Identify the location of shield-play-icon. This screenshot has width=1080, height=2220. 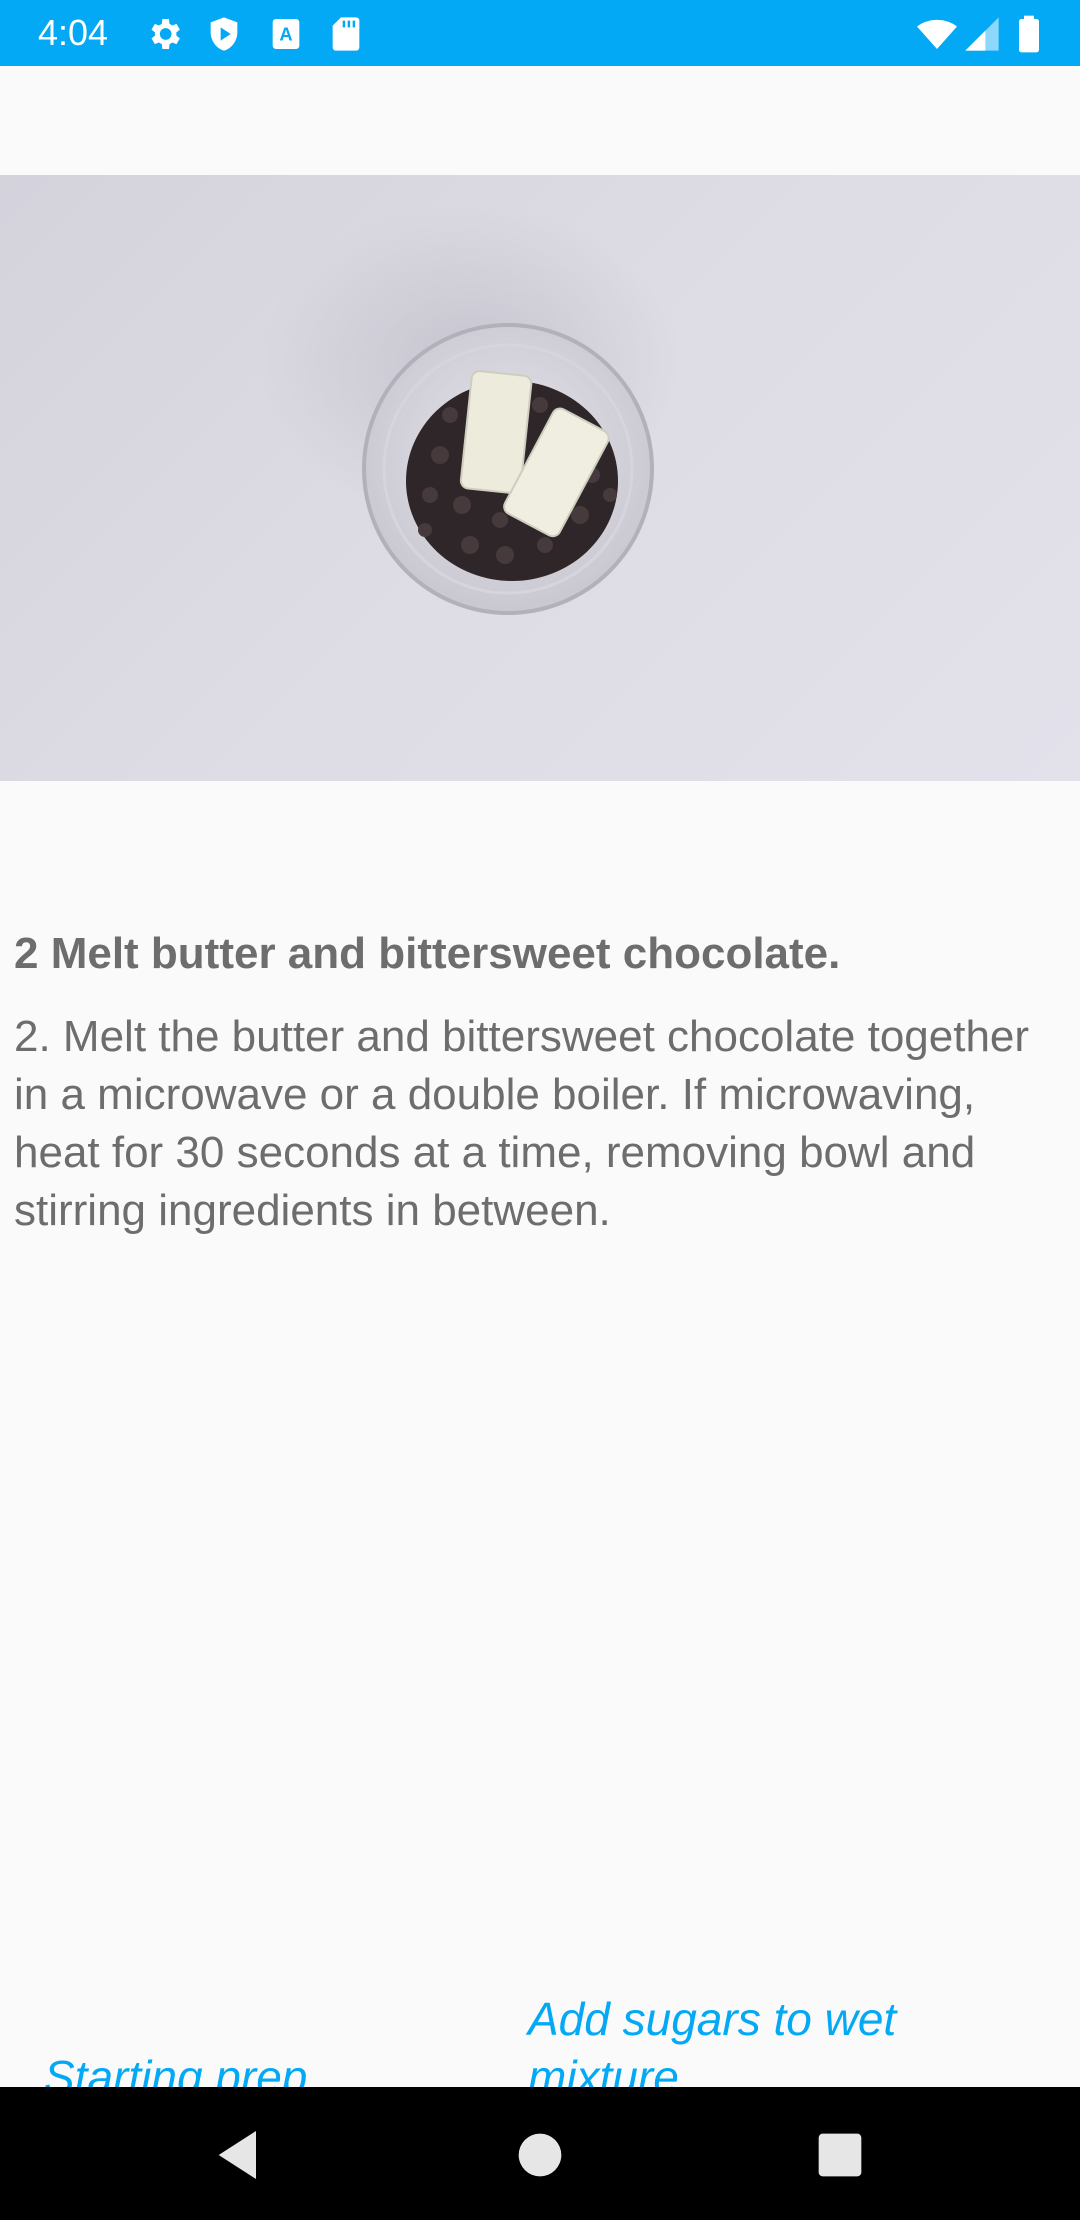
(224, 34).